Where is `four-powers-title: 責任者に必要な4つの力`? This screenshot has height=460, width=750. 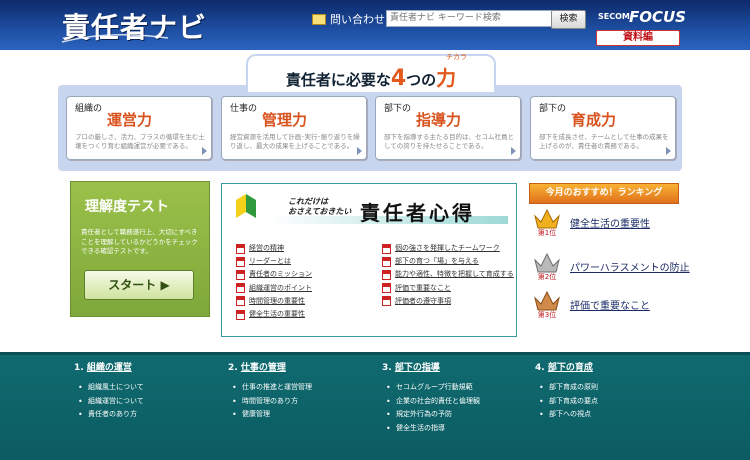 four-powers-title: 責任者に必要な4つの力 is located at coordinates (371, 78).